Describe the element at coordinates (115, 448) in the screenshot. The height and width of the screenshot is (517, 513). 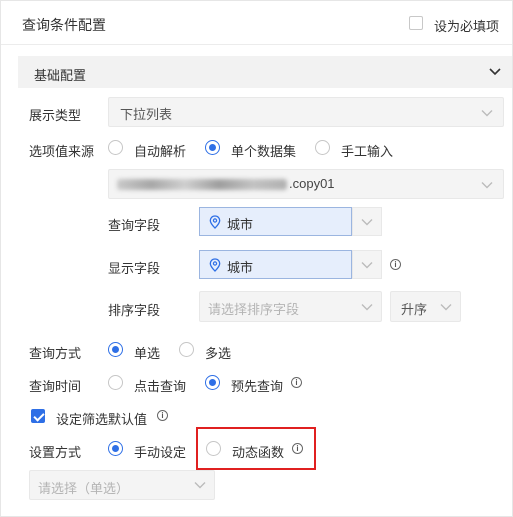
I see `radio-manual-set` at that location.